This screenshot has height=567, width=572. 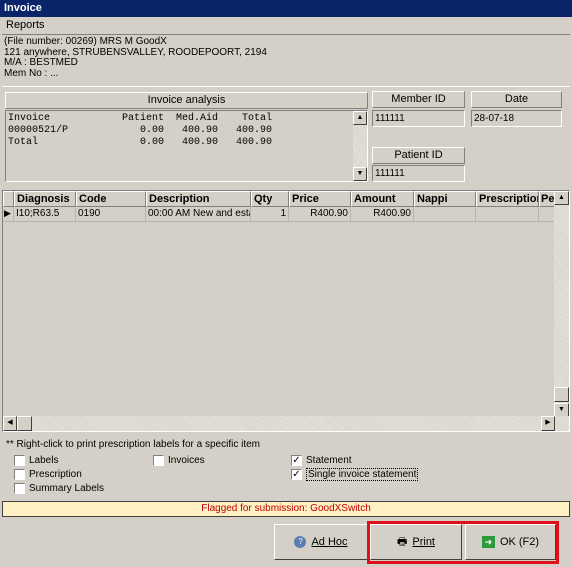 What do you see at coordinates (418, 118) in the screenshot?
I see `member-id-value: 111111` at bounding box center [418, 118].